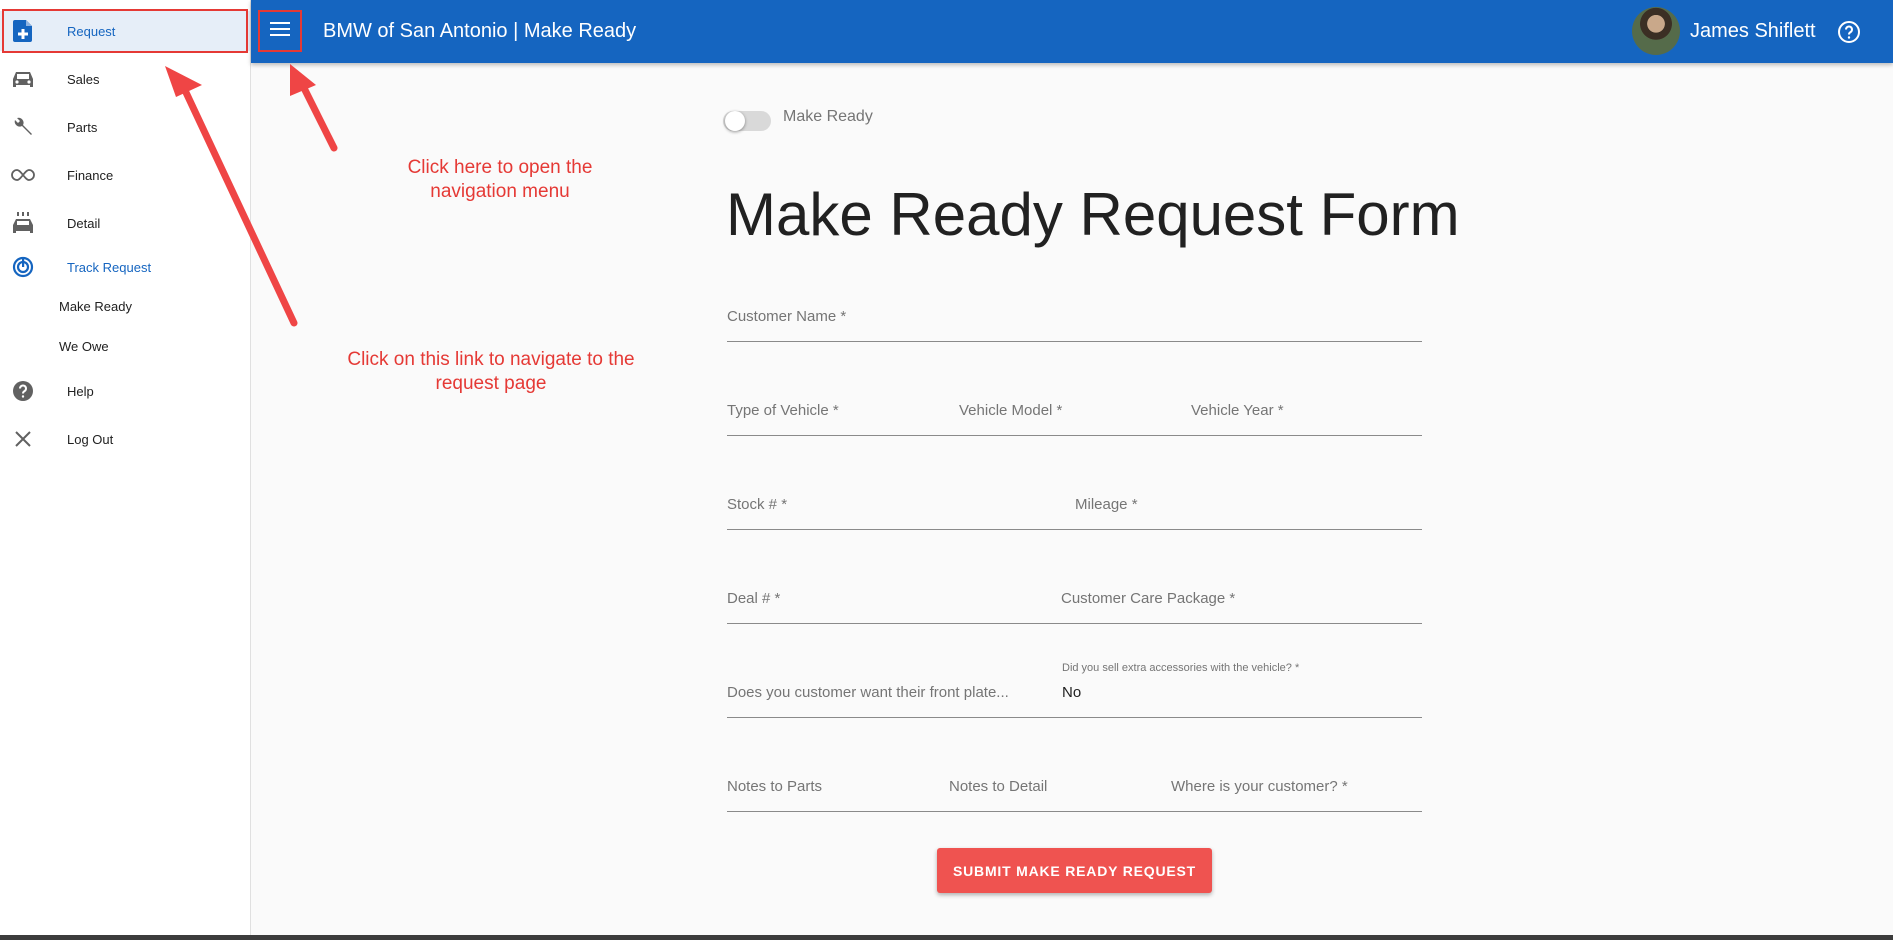 The image size is (1893, 940). I want to click on menu-annotation-line1: Click here to open the, so click(500, 167).